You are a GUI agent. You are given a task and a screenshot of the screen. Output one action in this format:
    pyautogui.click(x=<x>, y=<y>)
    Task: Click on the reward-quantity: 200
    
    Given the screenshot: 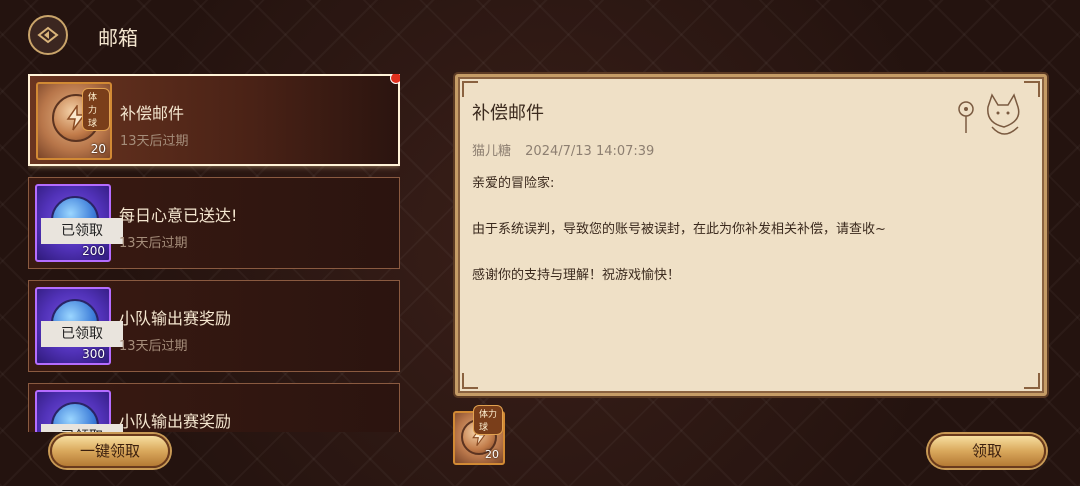 What is the action you would take?
    pyautogui.click(x=93, y=251)
    